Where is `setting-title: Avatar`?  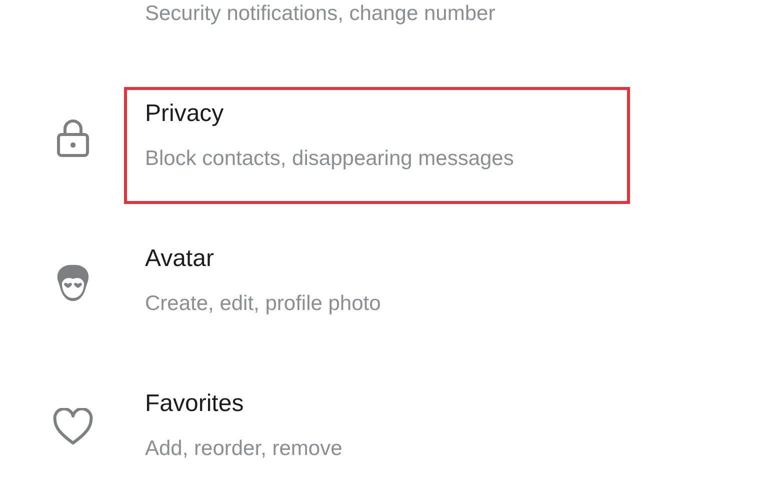 setting-title: Avatar is located at coordinates (180, 259).